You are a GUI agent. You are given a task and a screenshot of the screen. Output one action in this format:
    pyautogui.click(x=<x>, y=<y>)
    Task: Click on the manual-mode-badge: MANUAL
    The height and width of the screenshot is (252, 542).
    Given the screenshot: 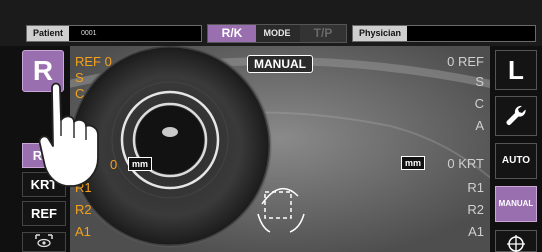 What is the action you would take?
    pyautogui.click(x=280, y=64)
    